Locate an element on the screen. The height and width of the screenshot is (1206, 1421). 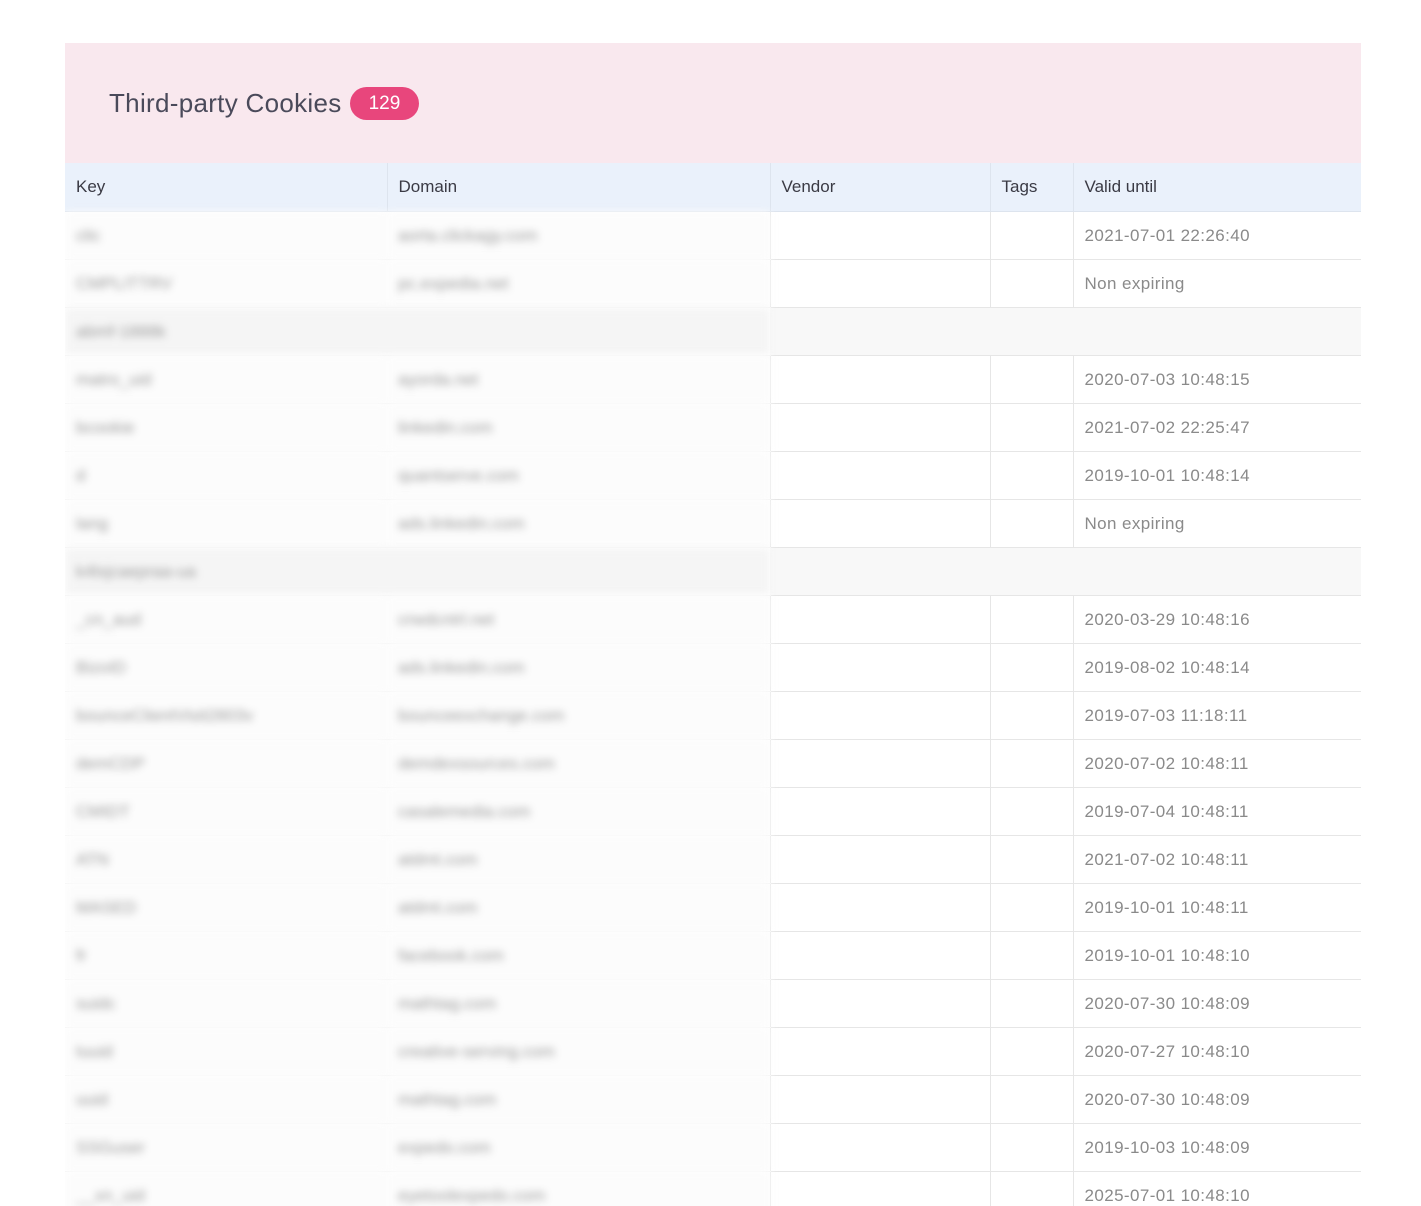
table-row: CMPLITTRV pc.expedia.net Non expiring is located at coordinates (713, 283).